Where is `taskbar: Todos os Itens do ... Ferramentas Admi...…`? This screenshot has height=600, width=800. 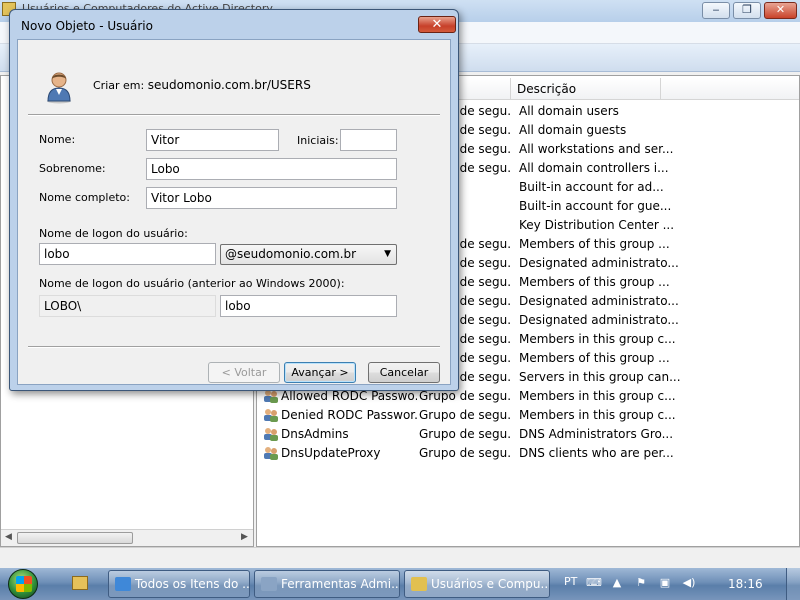
taskbar: Todos os Itens do ... Ferramentas Admi...… is located at coordinates (400, 584).